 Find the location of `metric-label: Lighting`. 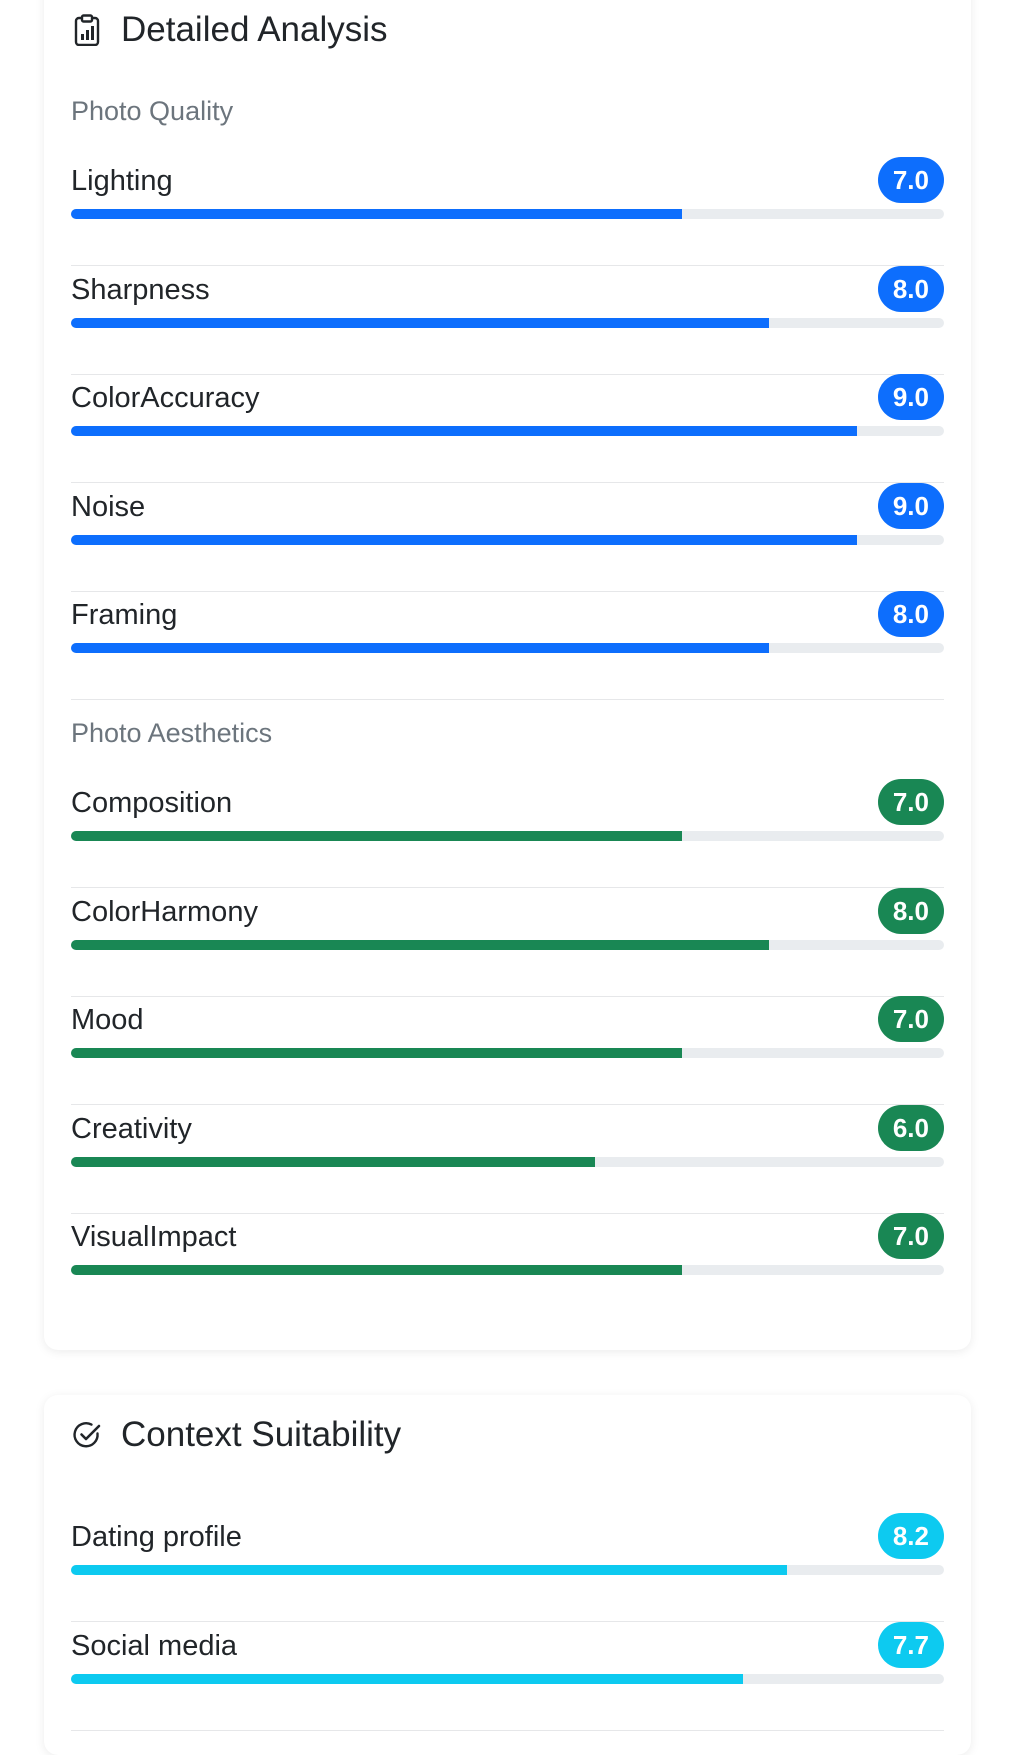

metric-label: Lighting is located at coordinates (122, 181).